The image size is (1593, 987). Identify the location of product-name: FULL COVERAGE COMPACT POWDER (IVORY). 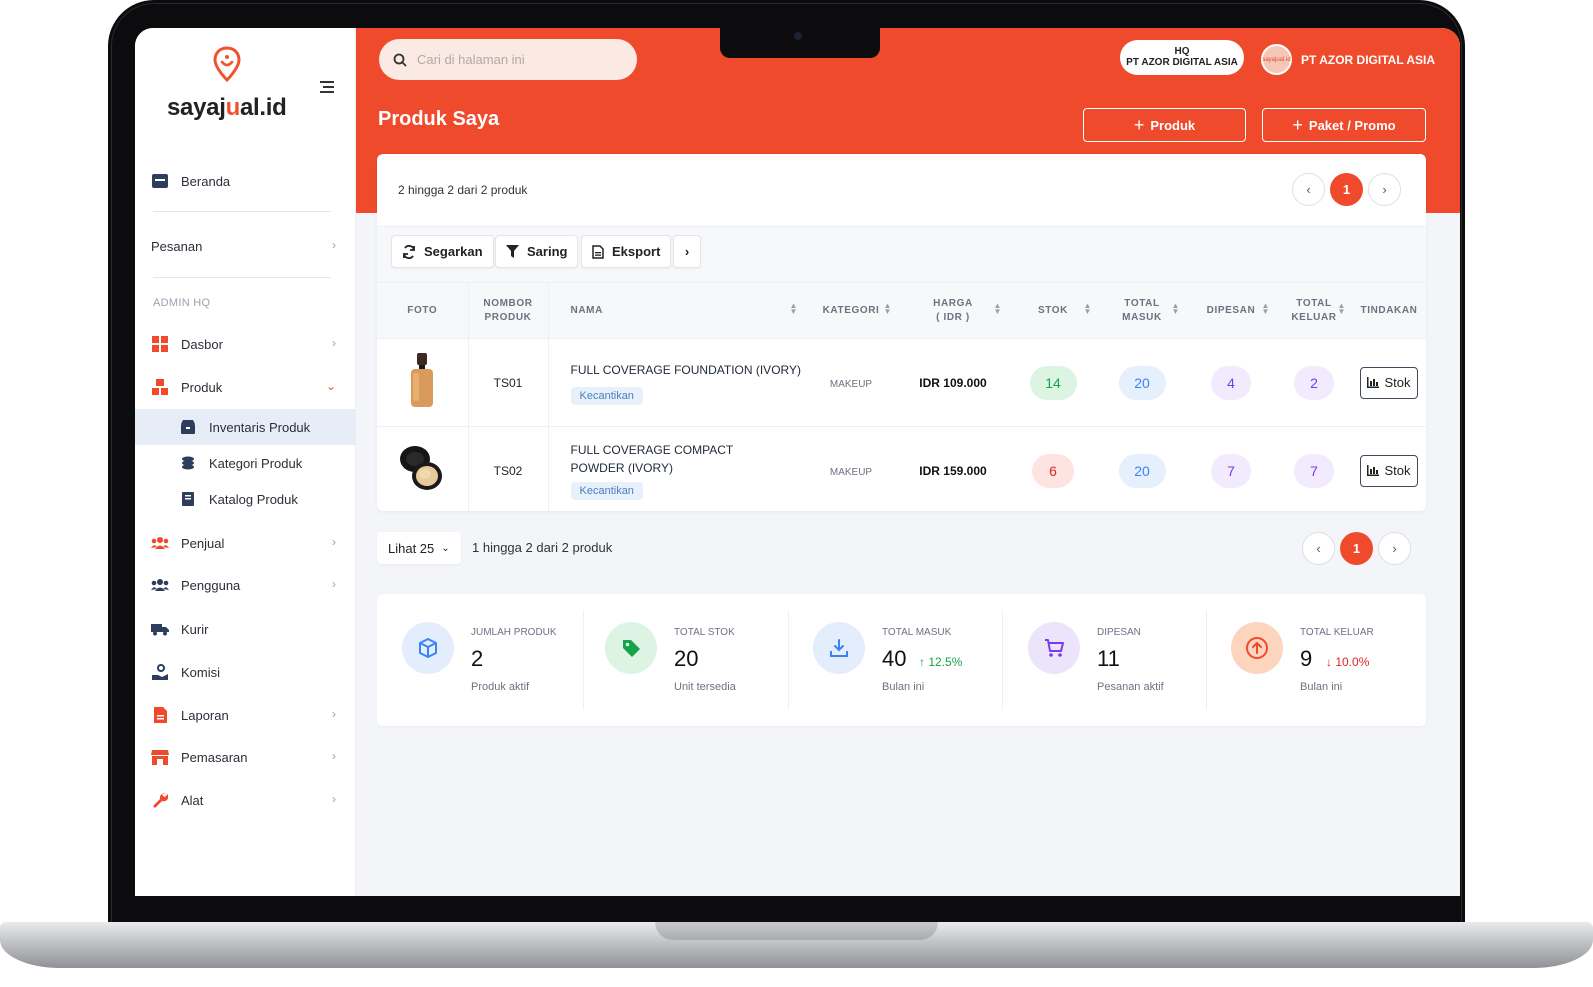
(676, 459).